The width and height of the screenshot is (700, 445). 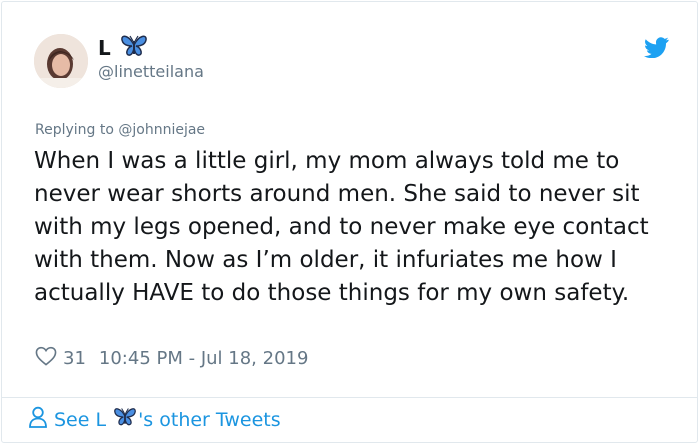 What do you see at coordinates (46, 358) in the screenshot?
I see `heart-icon` at bounding box center [46, 358].